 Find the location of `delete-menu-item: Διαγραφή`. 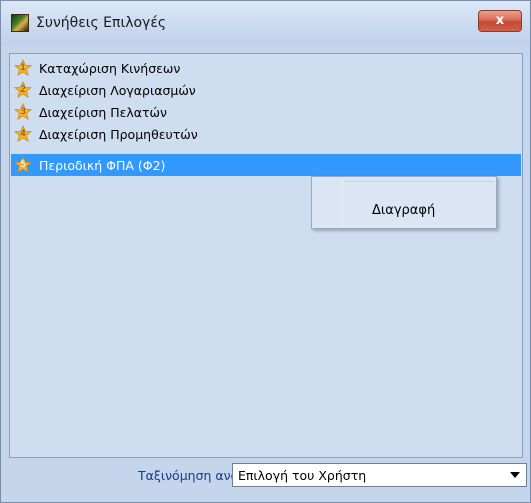

delete-menu-item: Διαγραφή is located at coordinates (404, 211).